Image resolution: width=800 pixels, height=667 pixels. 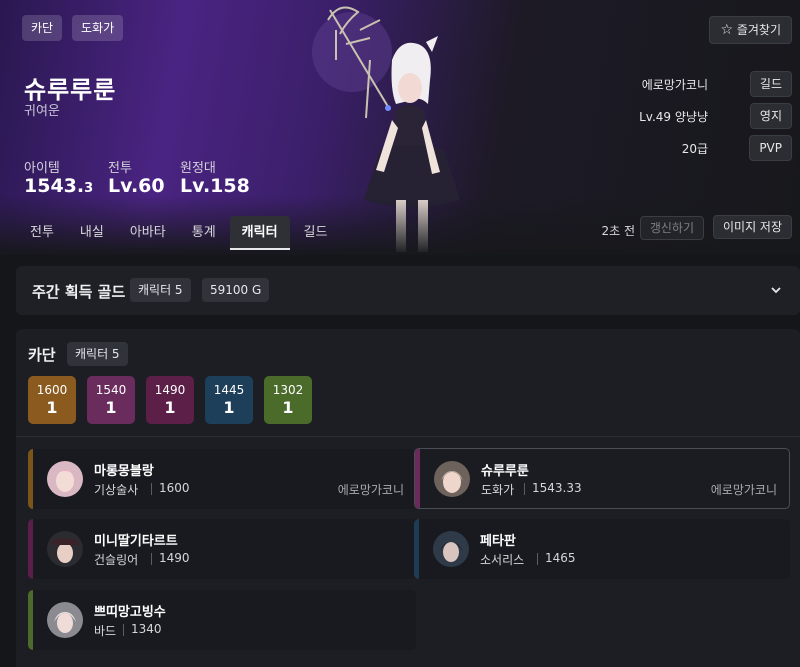 I want to click on pvp-button: PVP, so click(x=770, y=148).